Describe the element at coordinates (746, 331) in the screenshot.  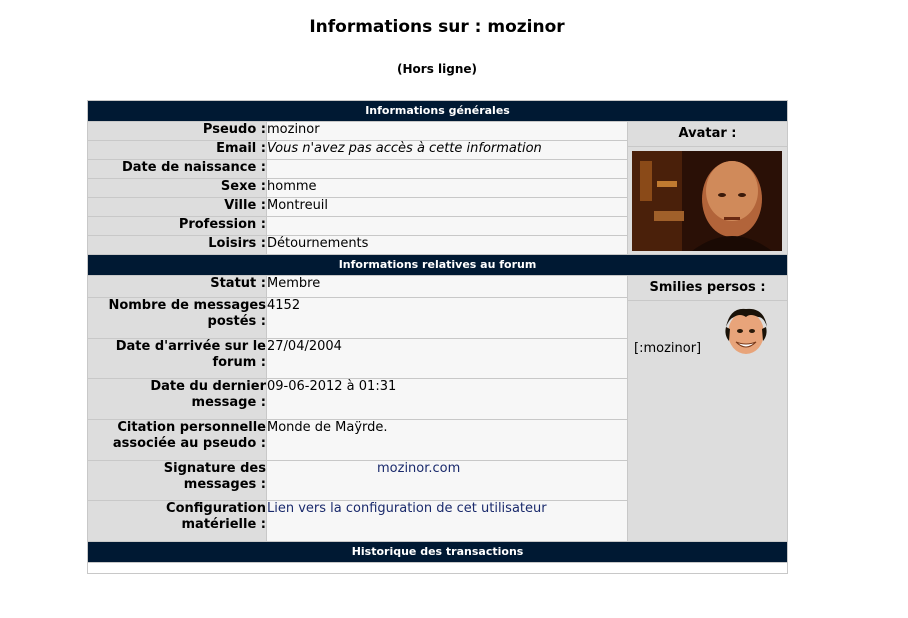
I see `smiley-face-icon` at that location.